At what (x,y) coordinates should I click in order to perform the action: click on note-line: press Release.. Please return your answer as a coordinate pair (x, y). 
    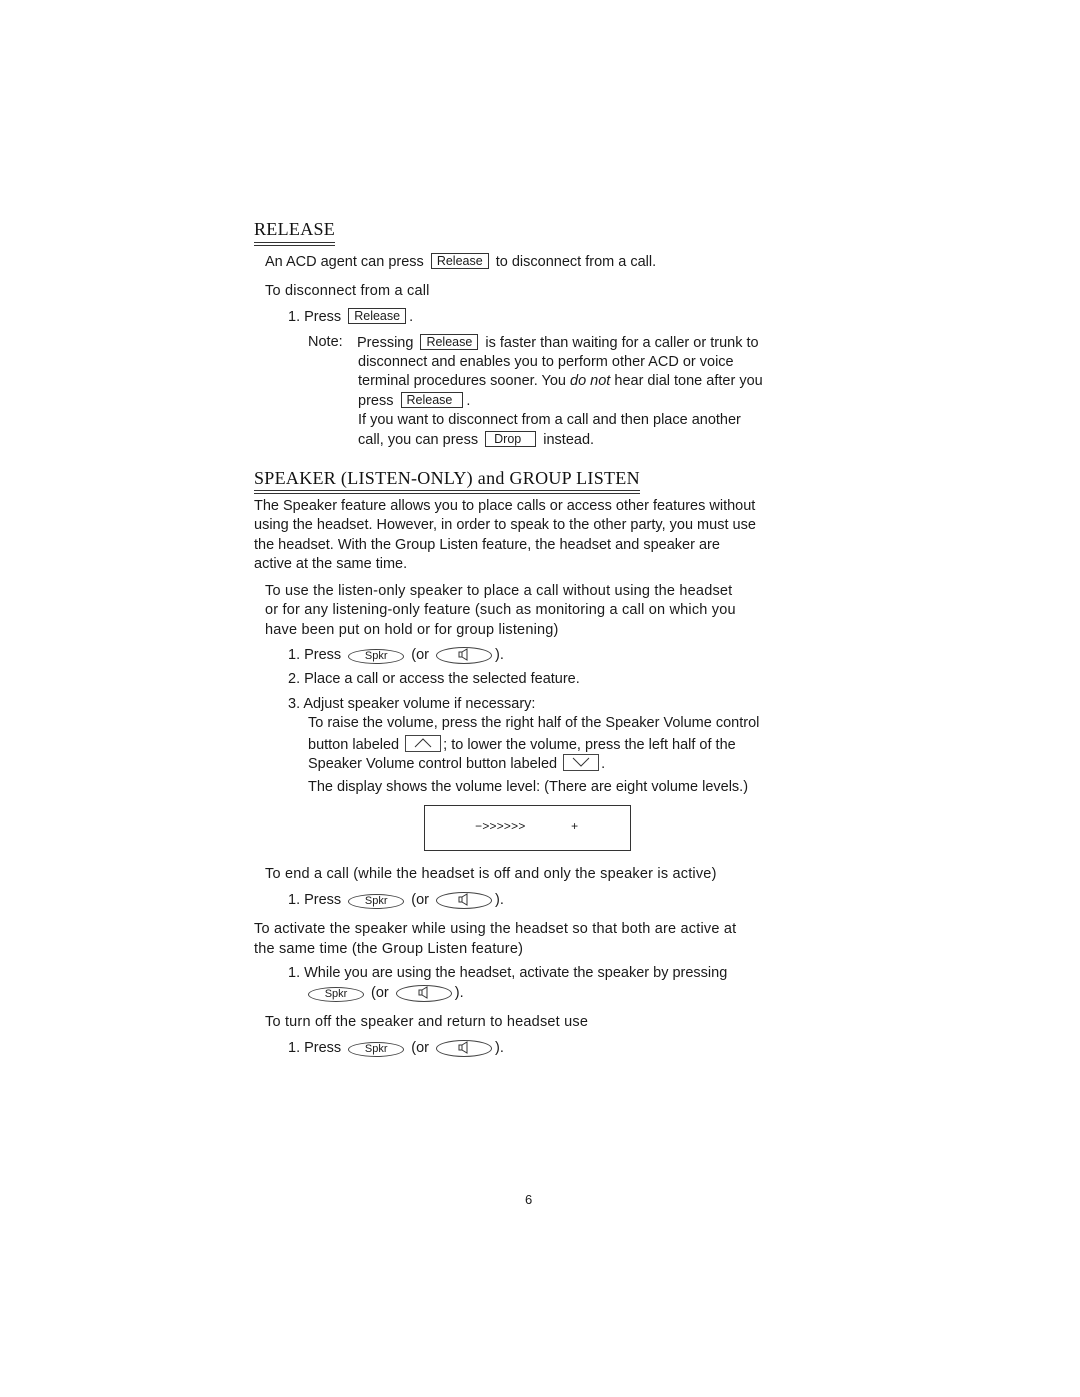
    Looking at the image, I should click on (414, 400).